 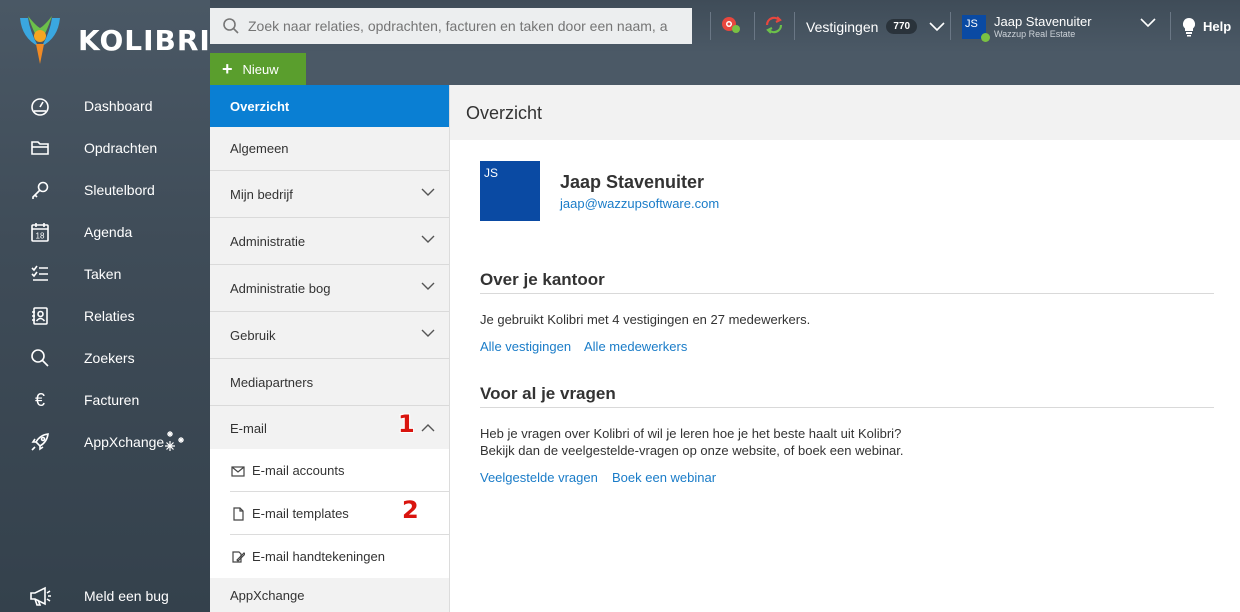 What do you see at coordinates (121, 148) in the screenshot?
I see `sidebar-item-label: Opdrachten` at bounding box center [121, 148].